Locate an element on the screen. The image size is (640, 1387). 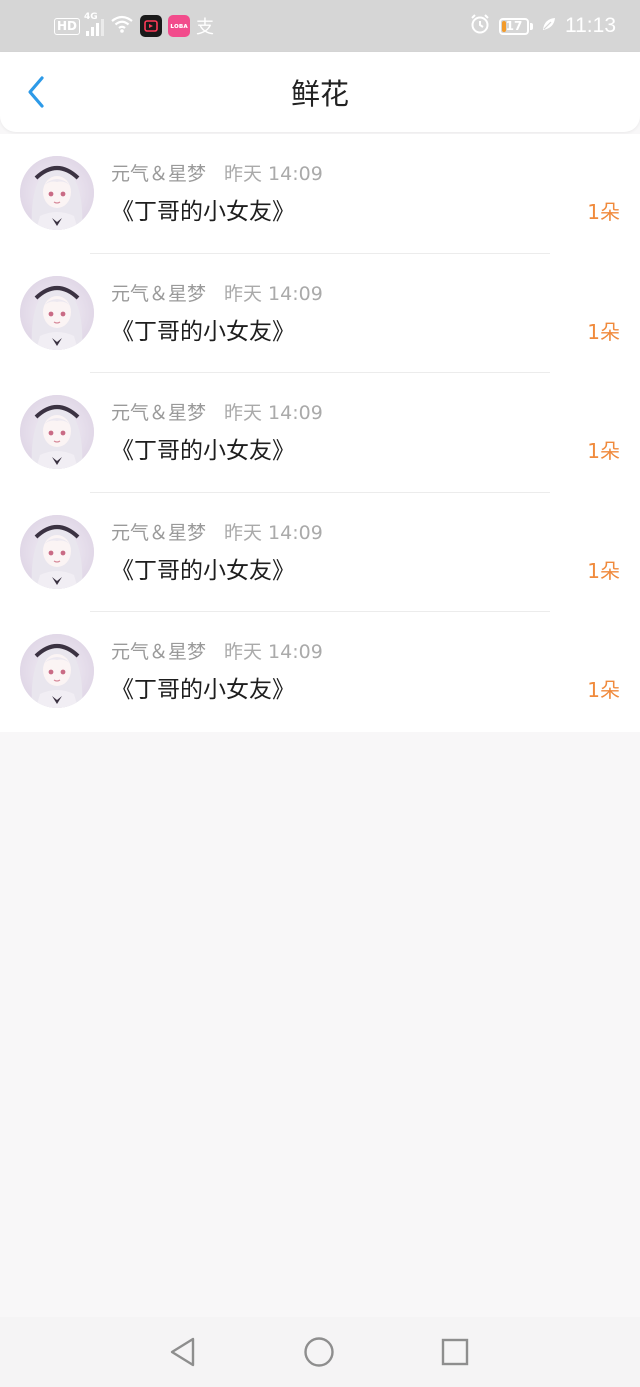
douyin-app-icon is located at coordinates (151, 26).